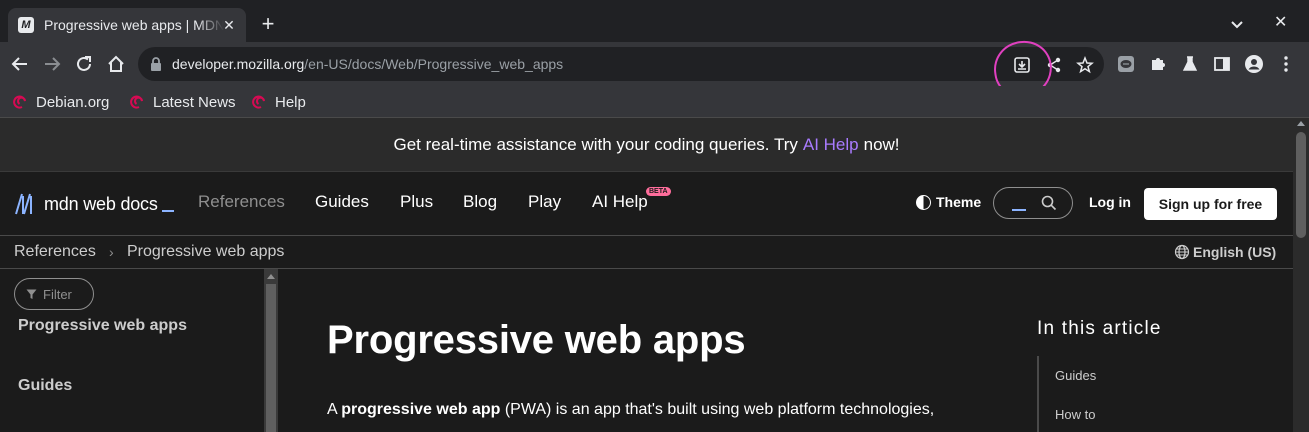 The width and height of the screenshot is (1309, 432). I want to click on browser-tab: M Progressive web apps | MDN ✕, so click(127, 25).